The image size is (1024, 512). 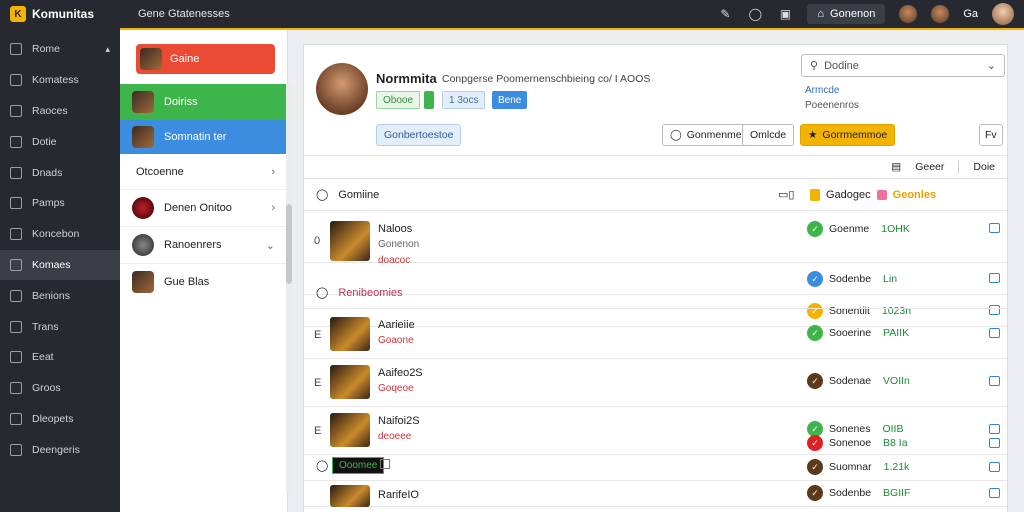 What do you see at coordinates (205, 59) in the screenshot?
I see `primary-red-button: Gaine` at bounding box center [205, 59].